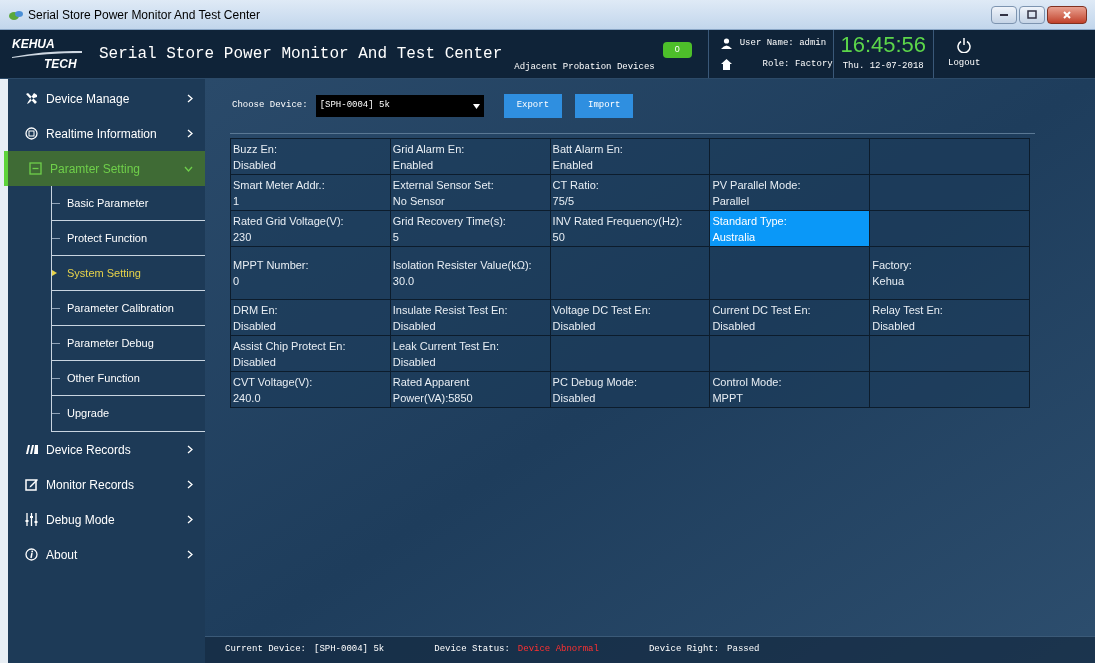  Describe the element at coordinates (470, 390) in the screenshot. I see `parameter-cell: Rated Apparent Power(VA):5850` at that location.